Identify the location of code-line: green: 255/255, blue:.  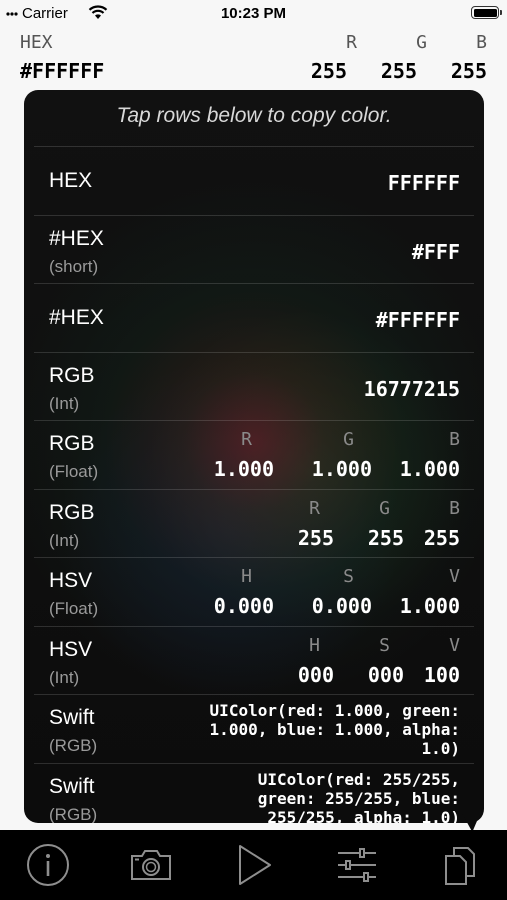
(358, 798).